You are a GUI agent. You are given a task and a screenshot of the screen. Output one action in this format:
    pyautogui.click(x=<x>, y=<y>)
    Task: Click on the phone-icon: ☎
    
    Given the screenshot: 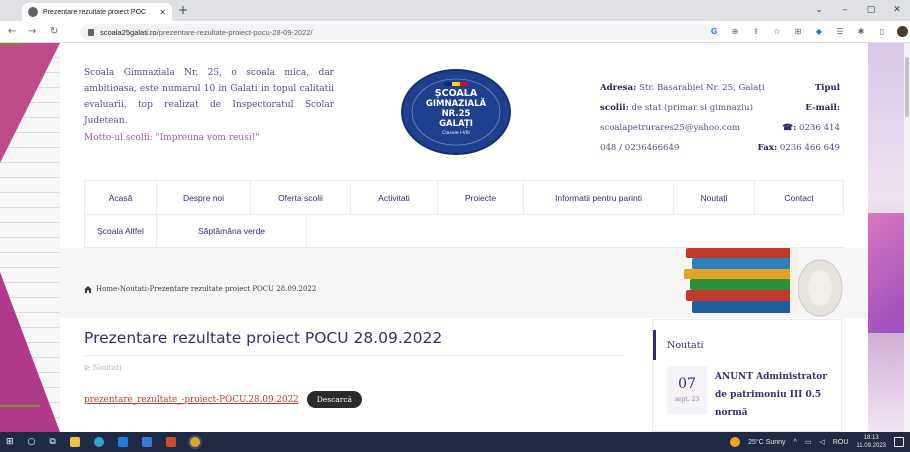 What is the action you would take?
    pyautogui.click(x=788, y=128)
    